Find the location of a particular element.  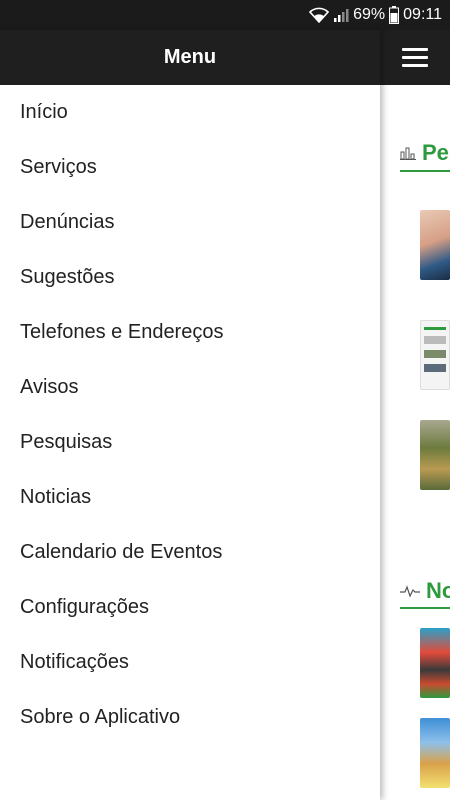

menu-item-telefones-enderecos: Telefones e Endereços is located at coordinates (190, 332).